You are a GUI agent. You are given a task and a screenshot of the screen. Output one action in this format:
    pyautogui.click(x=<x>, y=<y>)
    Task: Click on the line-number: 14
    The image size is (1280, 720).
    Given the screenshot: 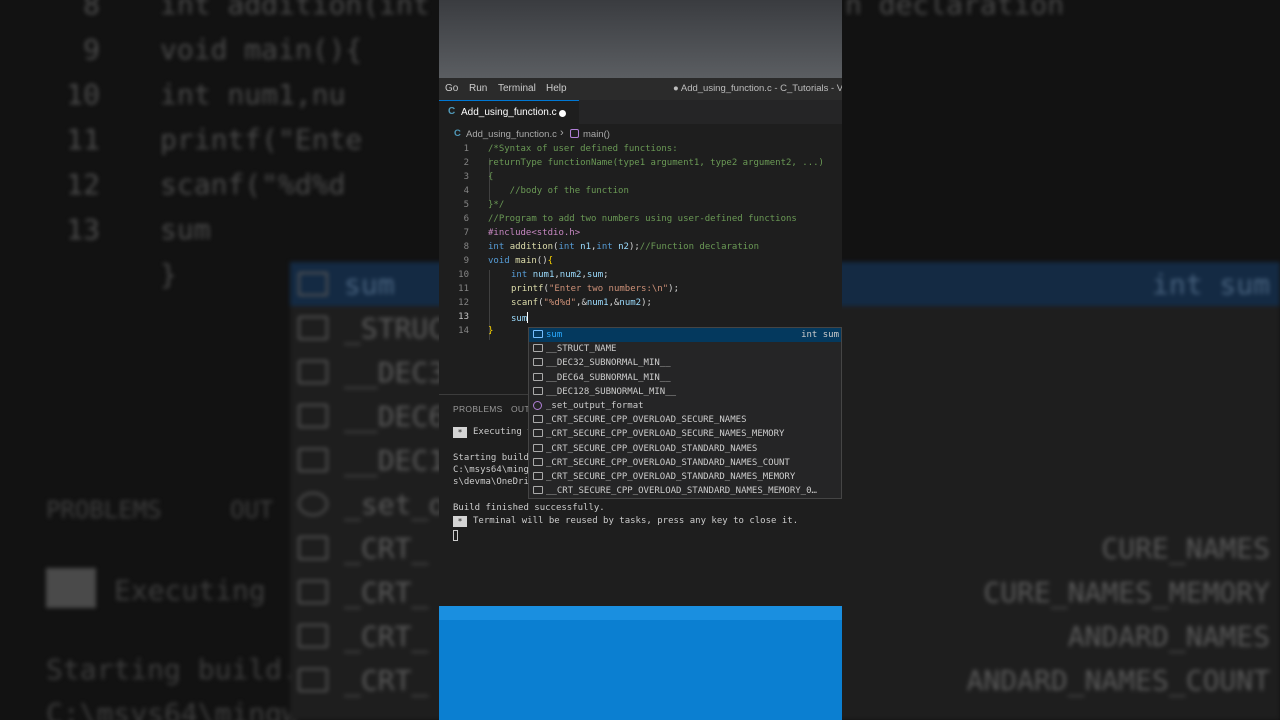 What is the action you would take?
    pyautogui.click(x=463, y=331)
    